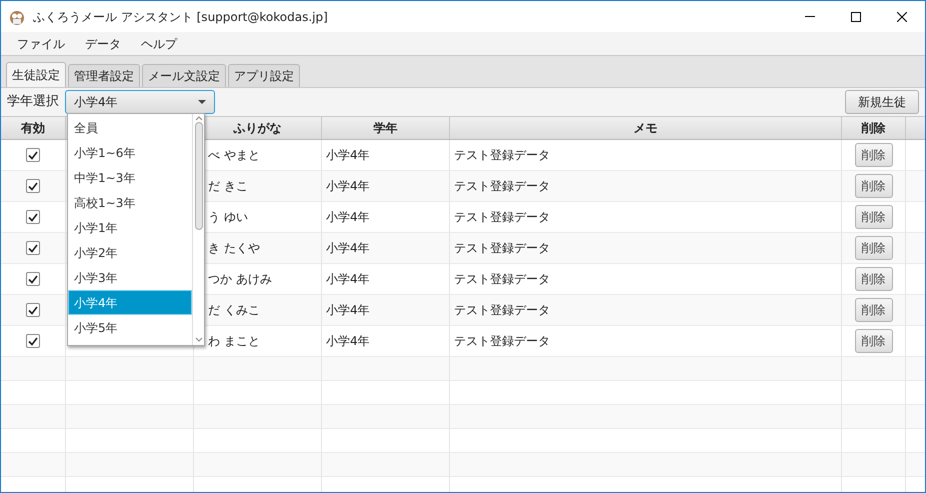  Describe the element at coordinates (228, 217) in the screenshot. I see `table-cell-text: う ゆい` at that location.